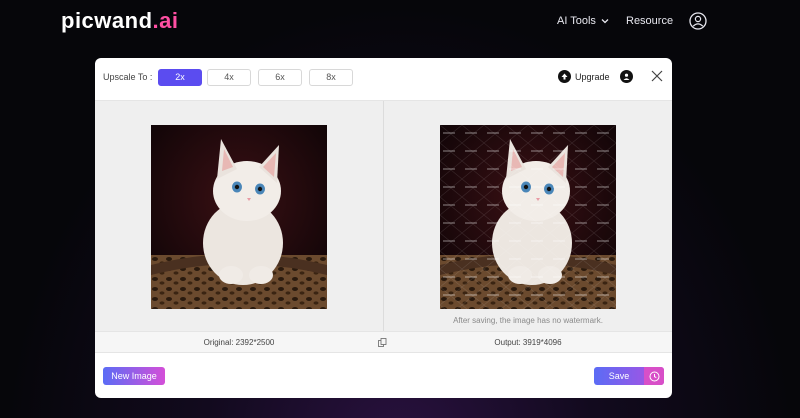 The image size is (800, 418). What do you see at coordinates (280, 77) in the screenshot?
I see `scale-6x-button: 6x` at bounding box center [280, 77].